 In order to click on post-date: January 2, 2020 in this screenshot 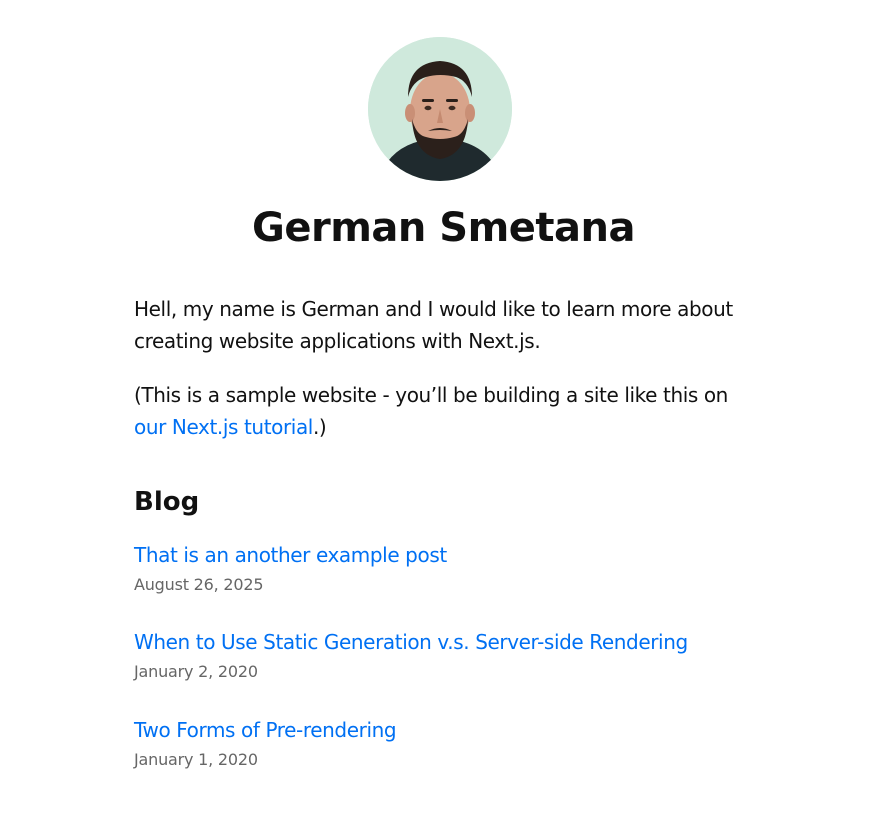, I will do `click(196, 671)`.